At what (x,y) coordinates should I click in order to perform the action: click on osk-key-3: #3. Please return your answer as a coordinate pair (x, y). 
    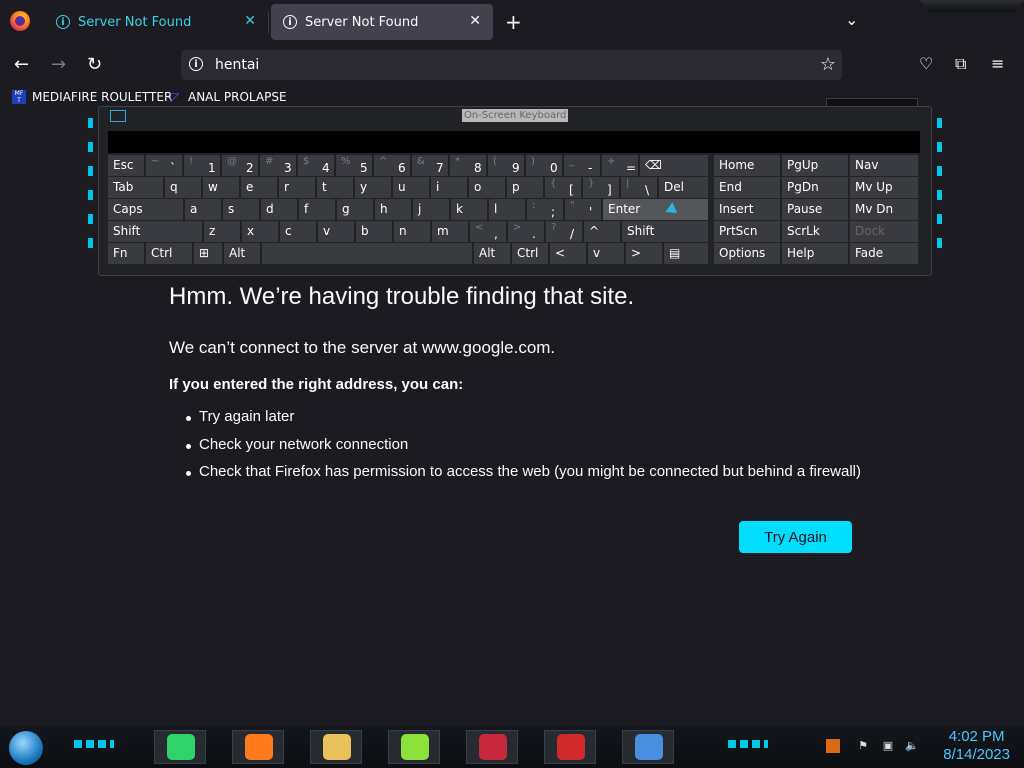
    Looking at the image, I should click on (278, 165).